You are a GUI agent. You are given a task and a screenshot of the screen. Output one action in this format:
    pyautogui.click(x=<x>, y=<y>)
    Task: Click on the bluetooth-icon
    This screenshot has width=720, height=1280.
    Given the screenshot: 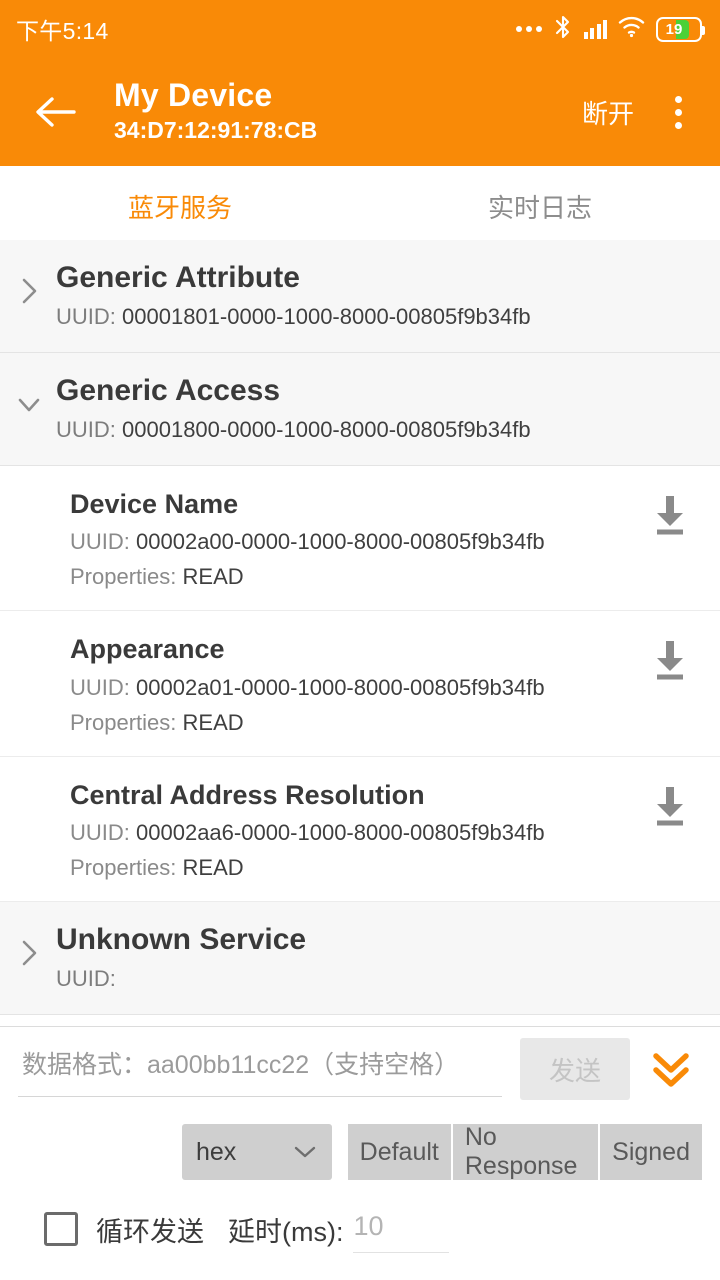 What is the action you would take?
    pyautogui.click(x=563, y=29)
    